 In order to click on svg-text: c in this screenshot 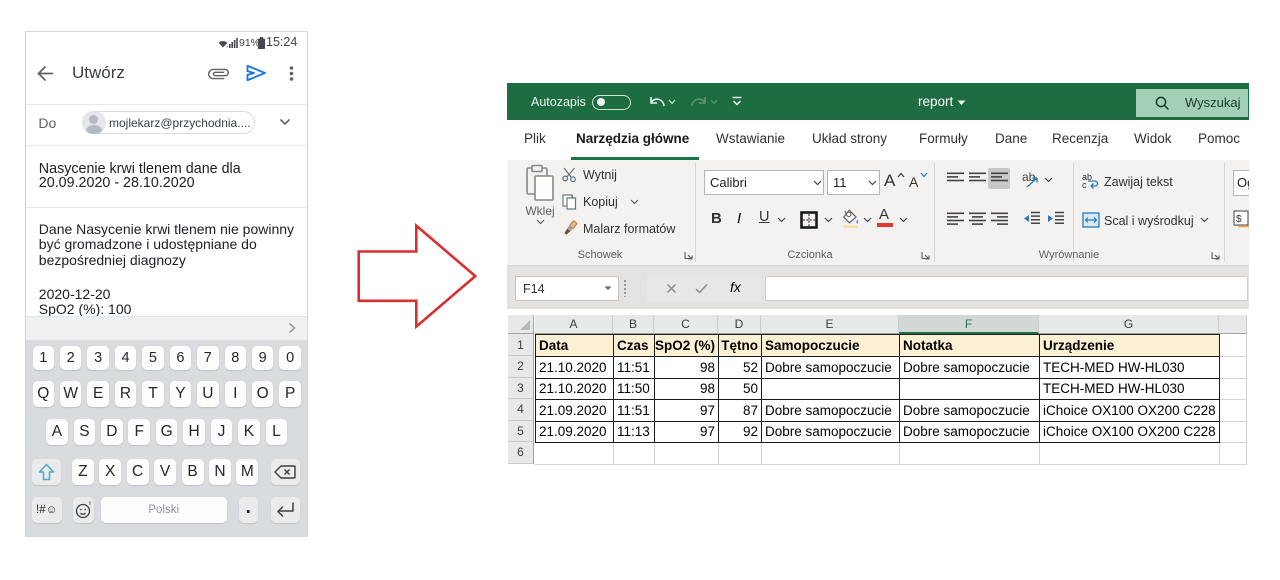, I will do `click(1084, 184)`.